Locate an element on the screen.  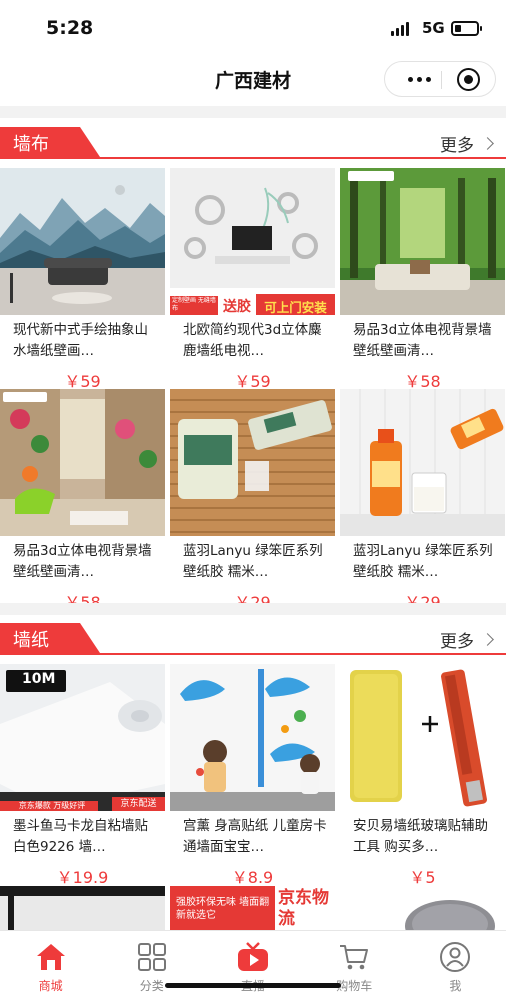
more-options-icon is located at coordinates (419, 79).